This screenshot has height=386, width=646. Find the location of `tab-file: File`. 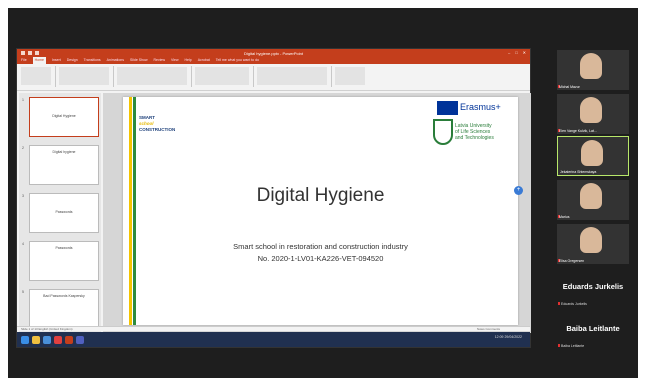

tab-file: File is located at coordinates (24, 60).